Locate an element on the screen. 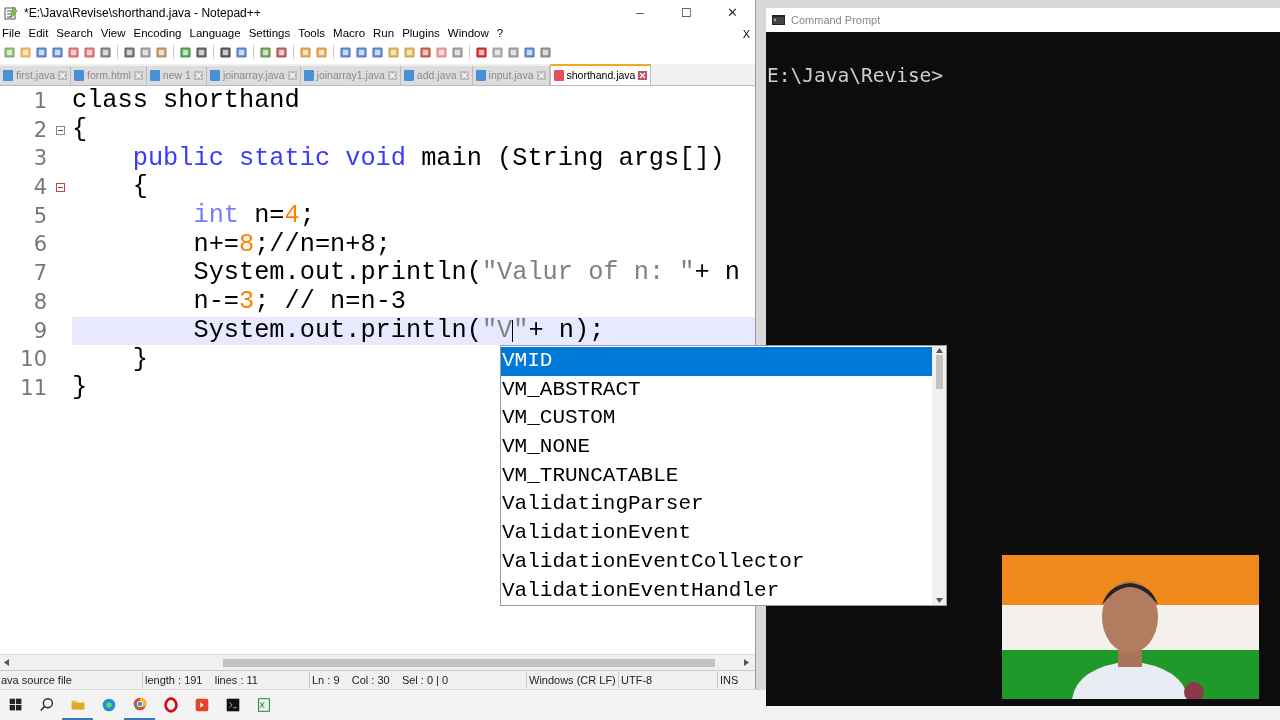  code-text: n+= is located at coordinates (215, 244).